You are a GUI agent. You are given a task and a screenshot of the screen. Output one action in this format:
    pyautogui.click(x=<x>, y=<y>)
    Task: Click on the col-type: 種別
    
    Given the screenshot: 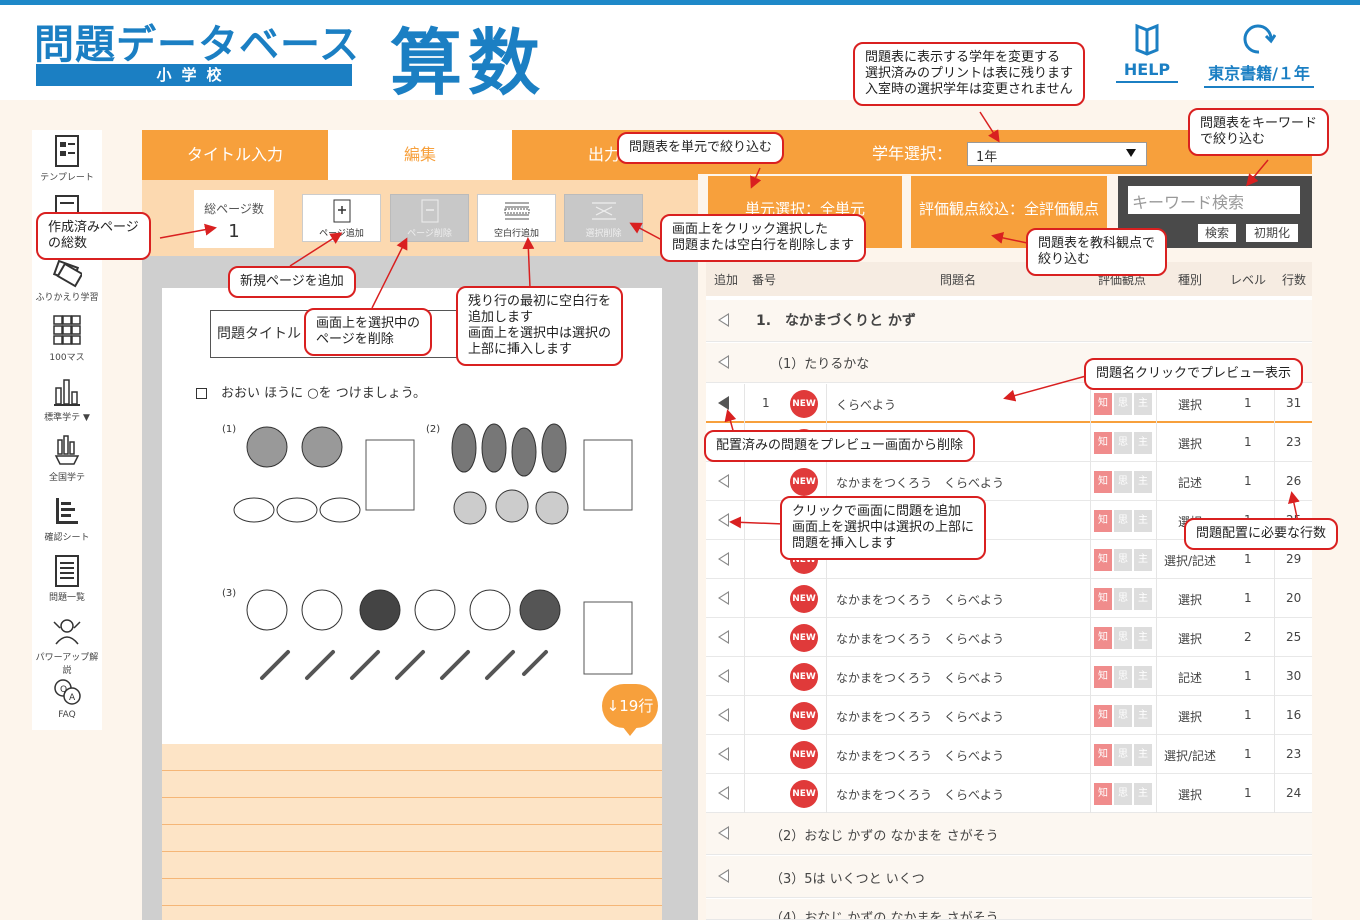 What is the action you would take?
    pyautogui.click(x=1190, y=280)
    